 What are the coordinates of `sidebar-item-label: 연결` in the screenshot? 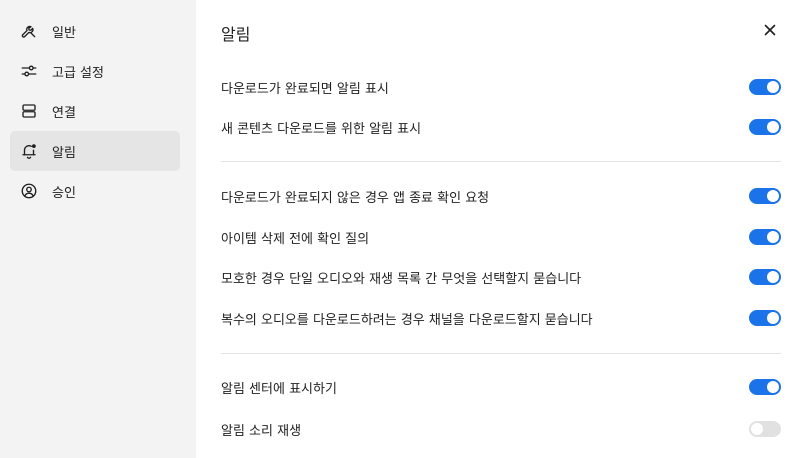 It's located at (64, 113).